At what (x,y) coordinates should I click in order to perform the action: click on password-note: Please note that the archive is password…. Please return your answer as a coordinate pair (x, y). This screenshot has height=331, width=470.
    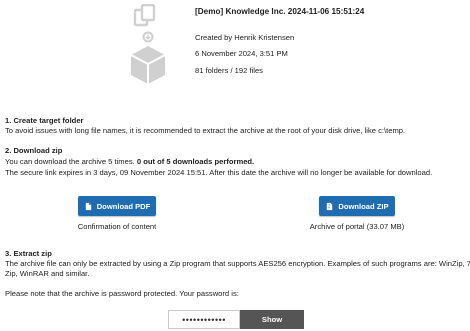
    Looking at the image, I should click on (122, 293).